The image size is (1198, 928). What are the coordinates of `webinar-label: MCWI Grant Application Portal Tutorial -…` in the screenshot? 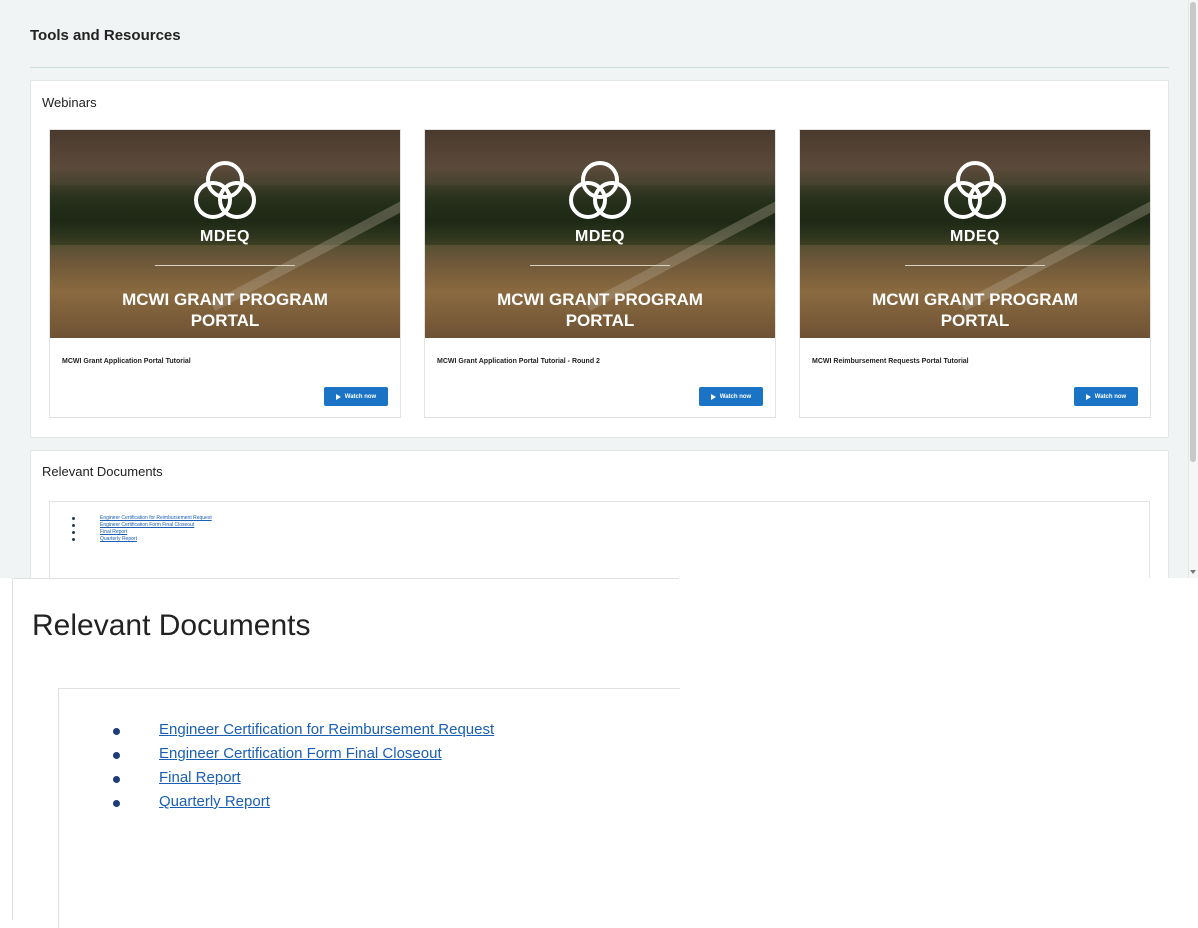 It's located at (518, 361).